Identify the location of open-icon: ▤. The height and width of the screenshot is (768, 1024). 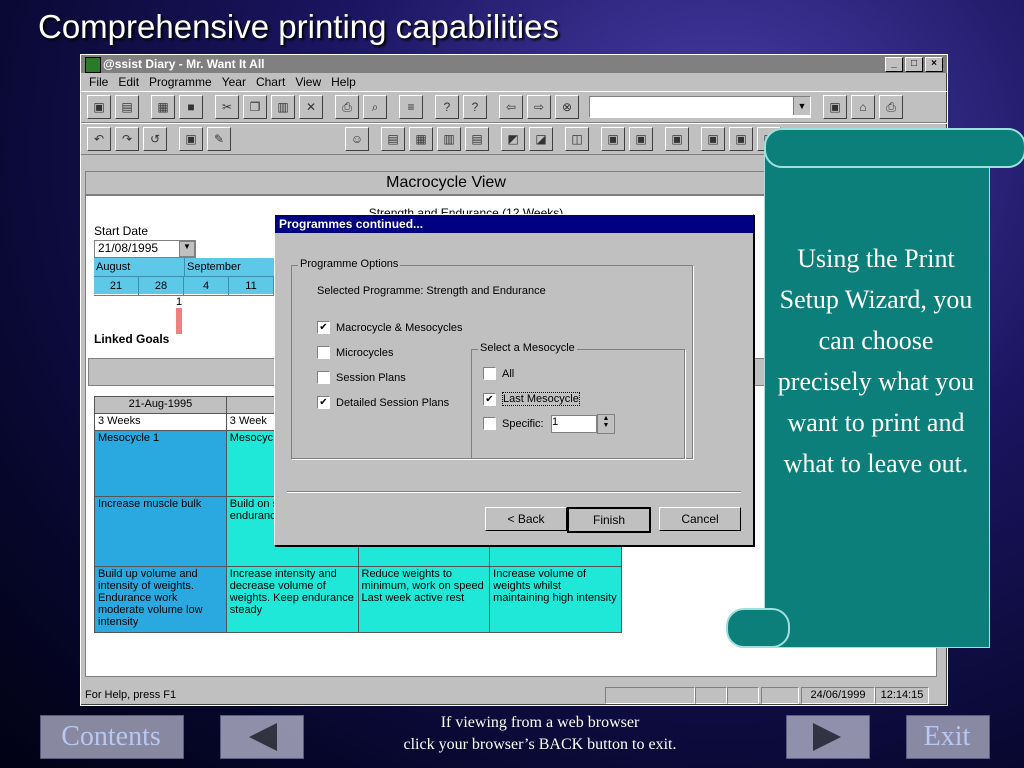
(127, 107).